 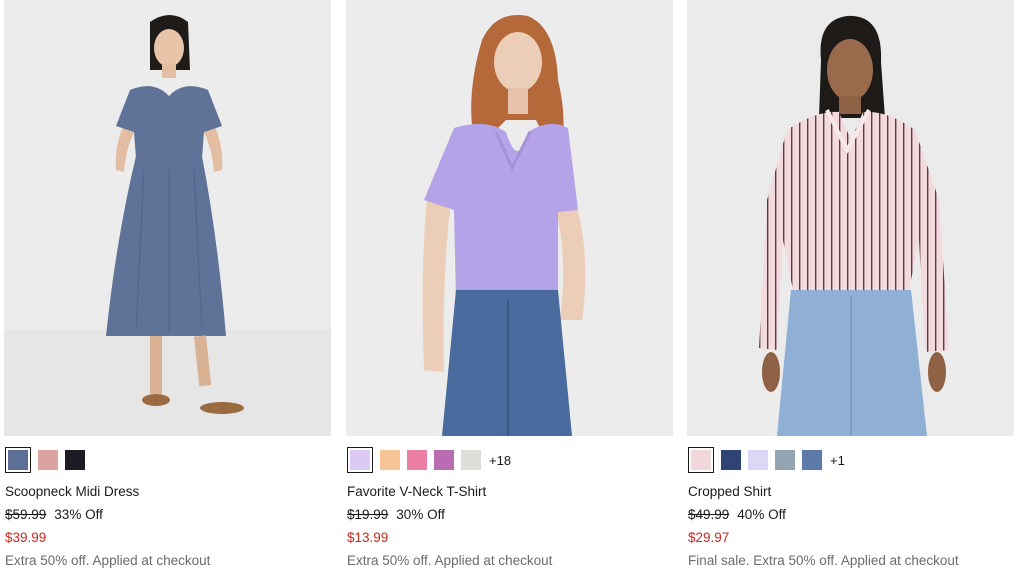 I want to click on sale-price: $29.97, so click(x=709, y=537).